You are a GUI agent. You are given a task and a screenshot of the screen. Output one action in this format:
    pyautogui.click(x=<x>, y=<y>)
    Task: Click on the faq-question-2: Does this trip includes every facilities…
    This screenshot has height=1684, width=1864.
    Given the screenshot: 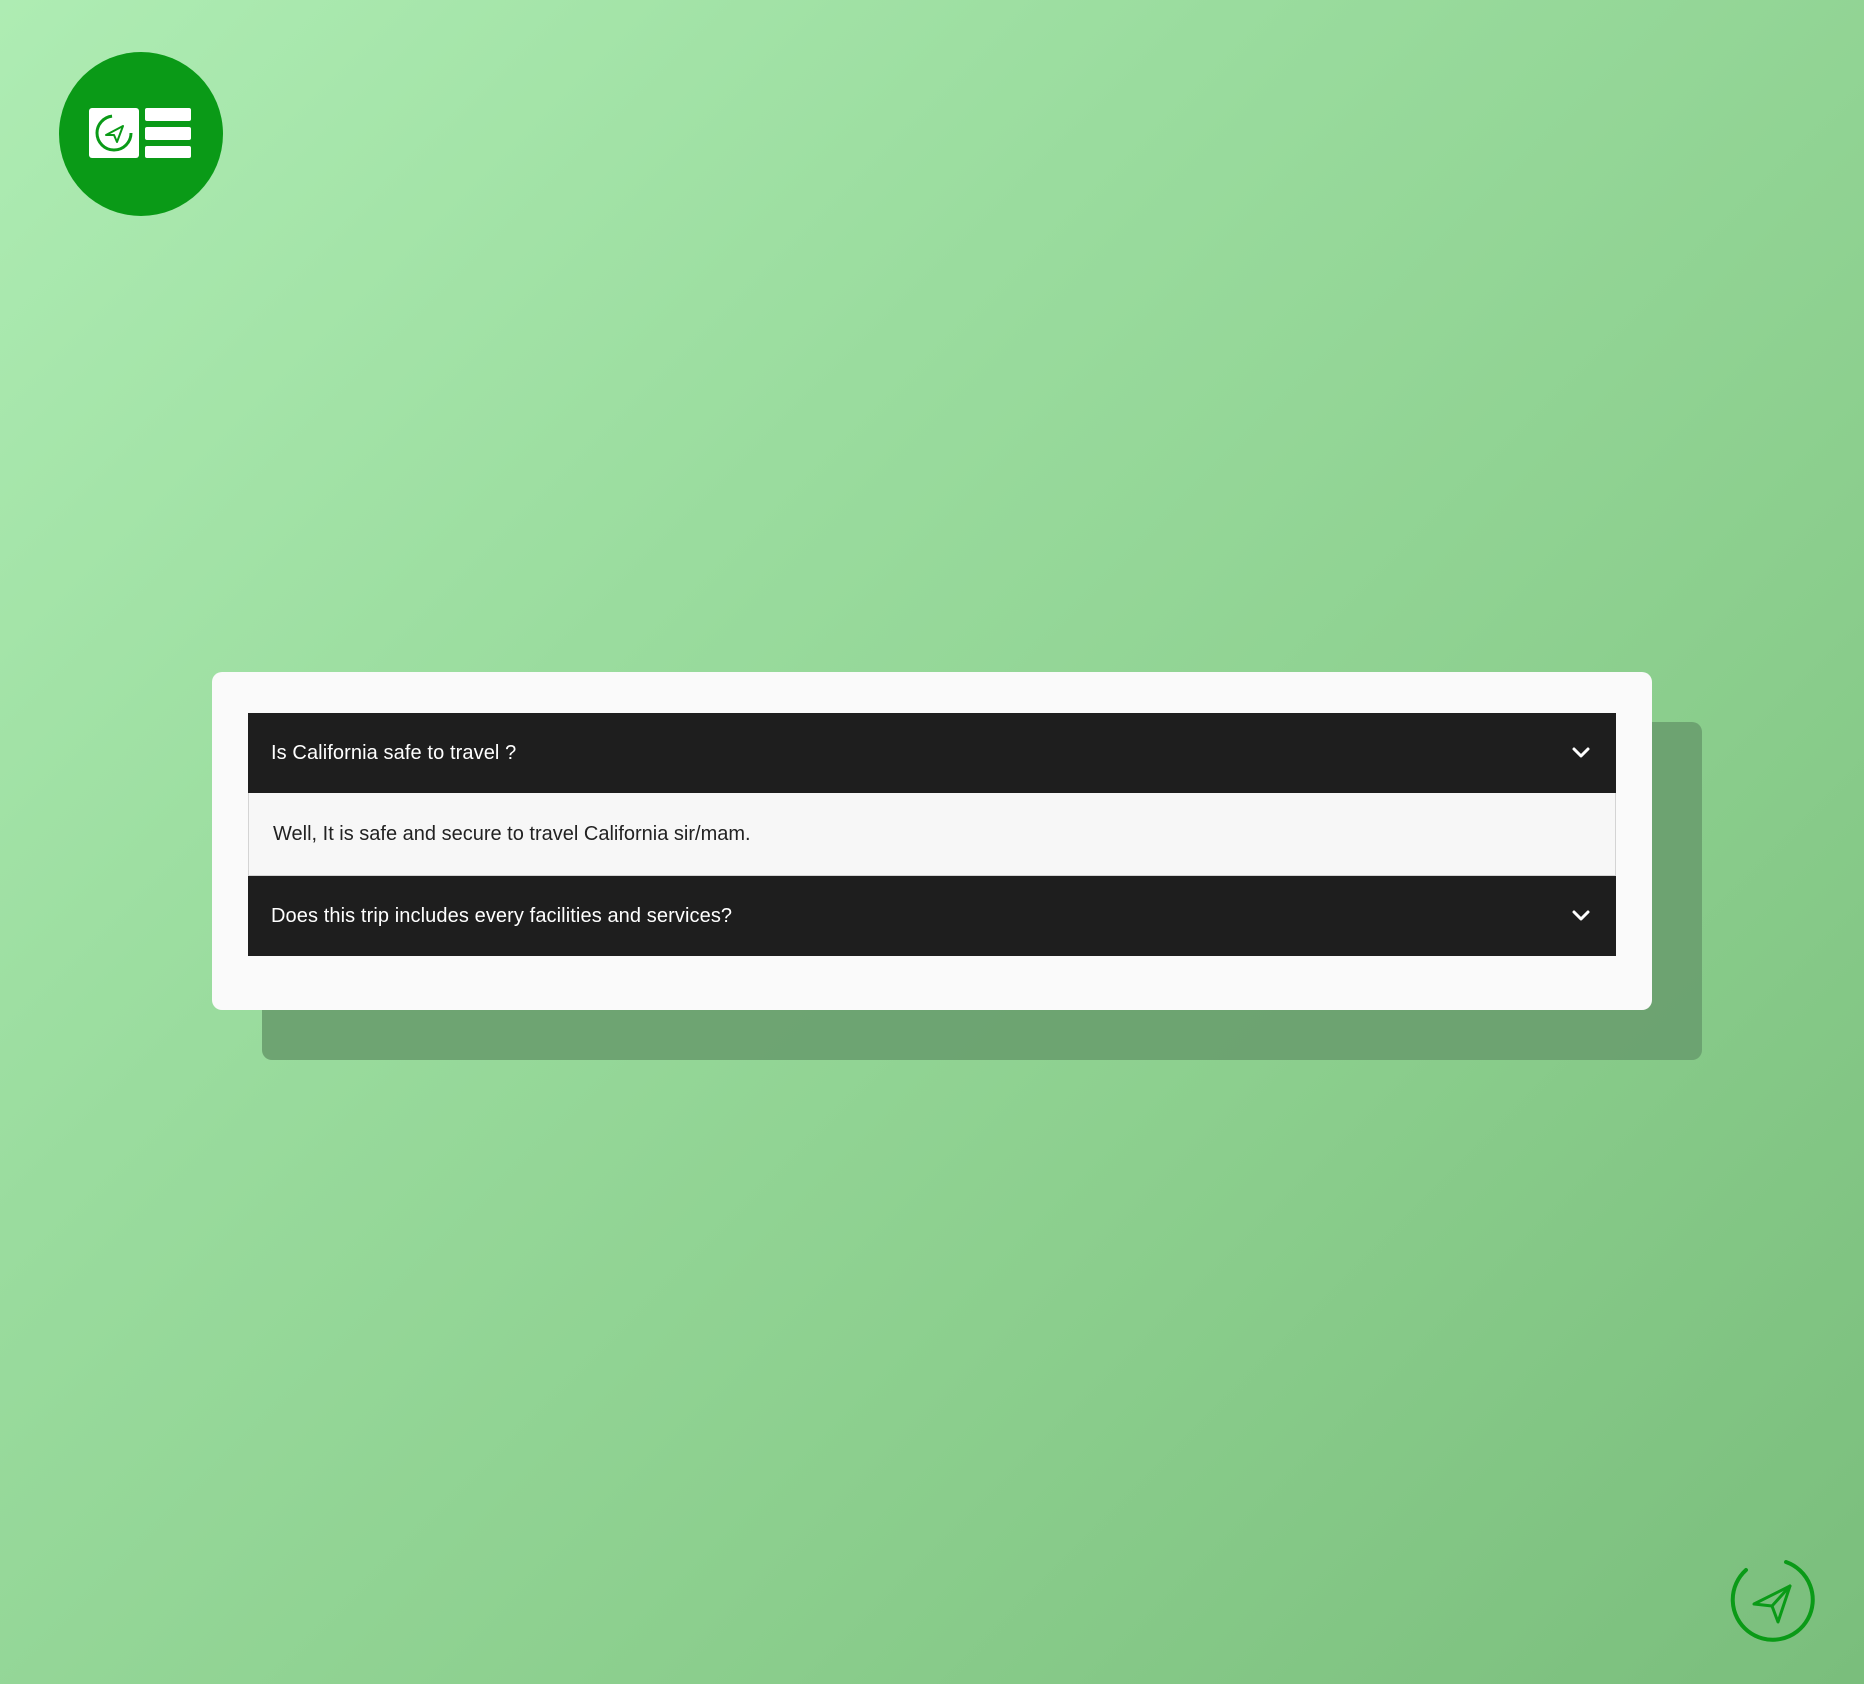 What is the action you would take?
    pyautogui.click(x=502, y=915)
    